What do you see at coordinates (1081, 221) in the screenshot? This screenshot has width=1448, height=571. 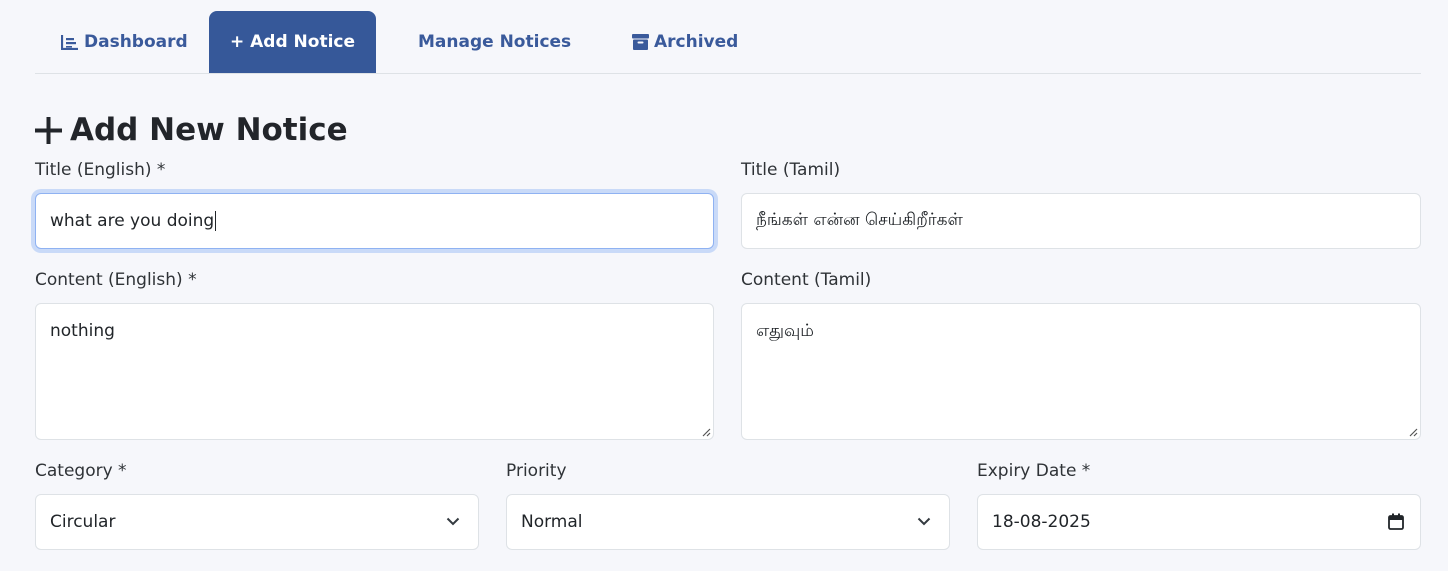 I see `title-tamil-input: நீங்கள் என்ன செய்கிறீர்கள்` at bounding box center [1081, 221].